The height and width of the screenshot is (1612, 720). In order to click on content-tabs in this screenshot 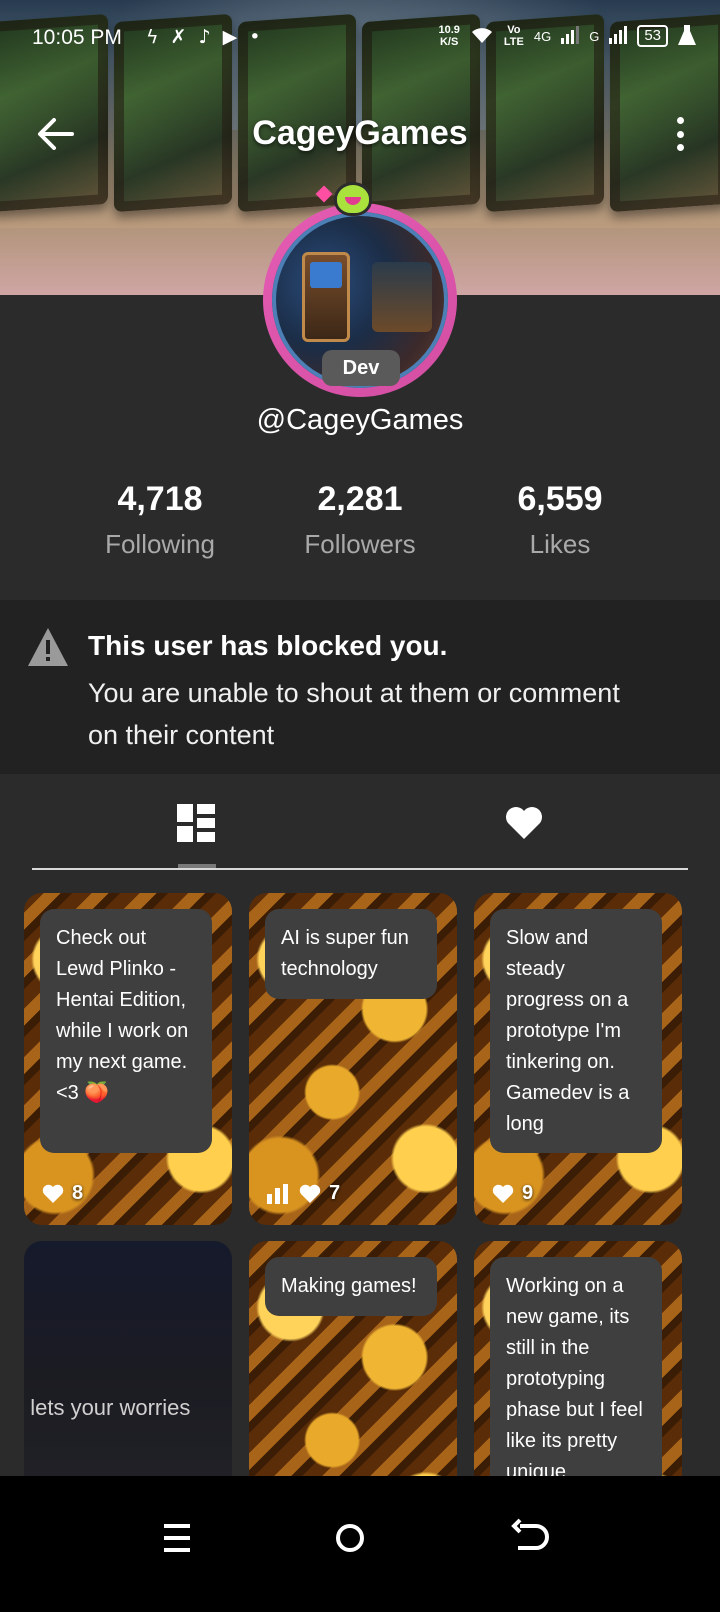, I will do `click(360, 822)`.